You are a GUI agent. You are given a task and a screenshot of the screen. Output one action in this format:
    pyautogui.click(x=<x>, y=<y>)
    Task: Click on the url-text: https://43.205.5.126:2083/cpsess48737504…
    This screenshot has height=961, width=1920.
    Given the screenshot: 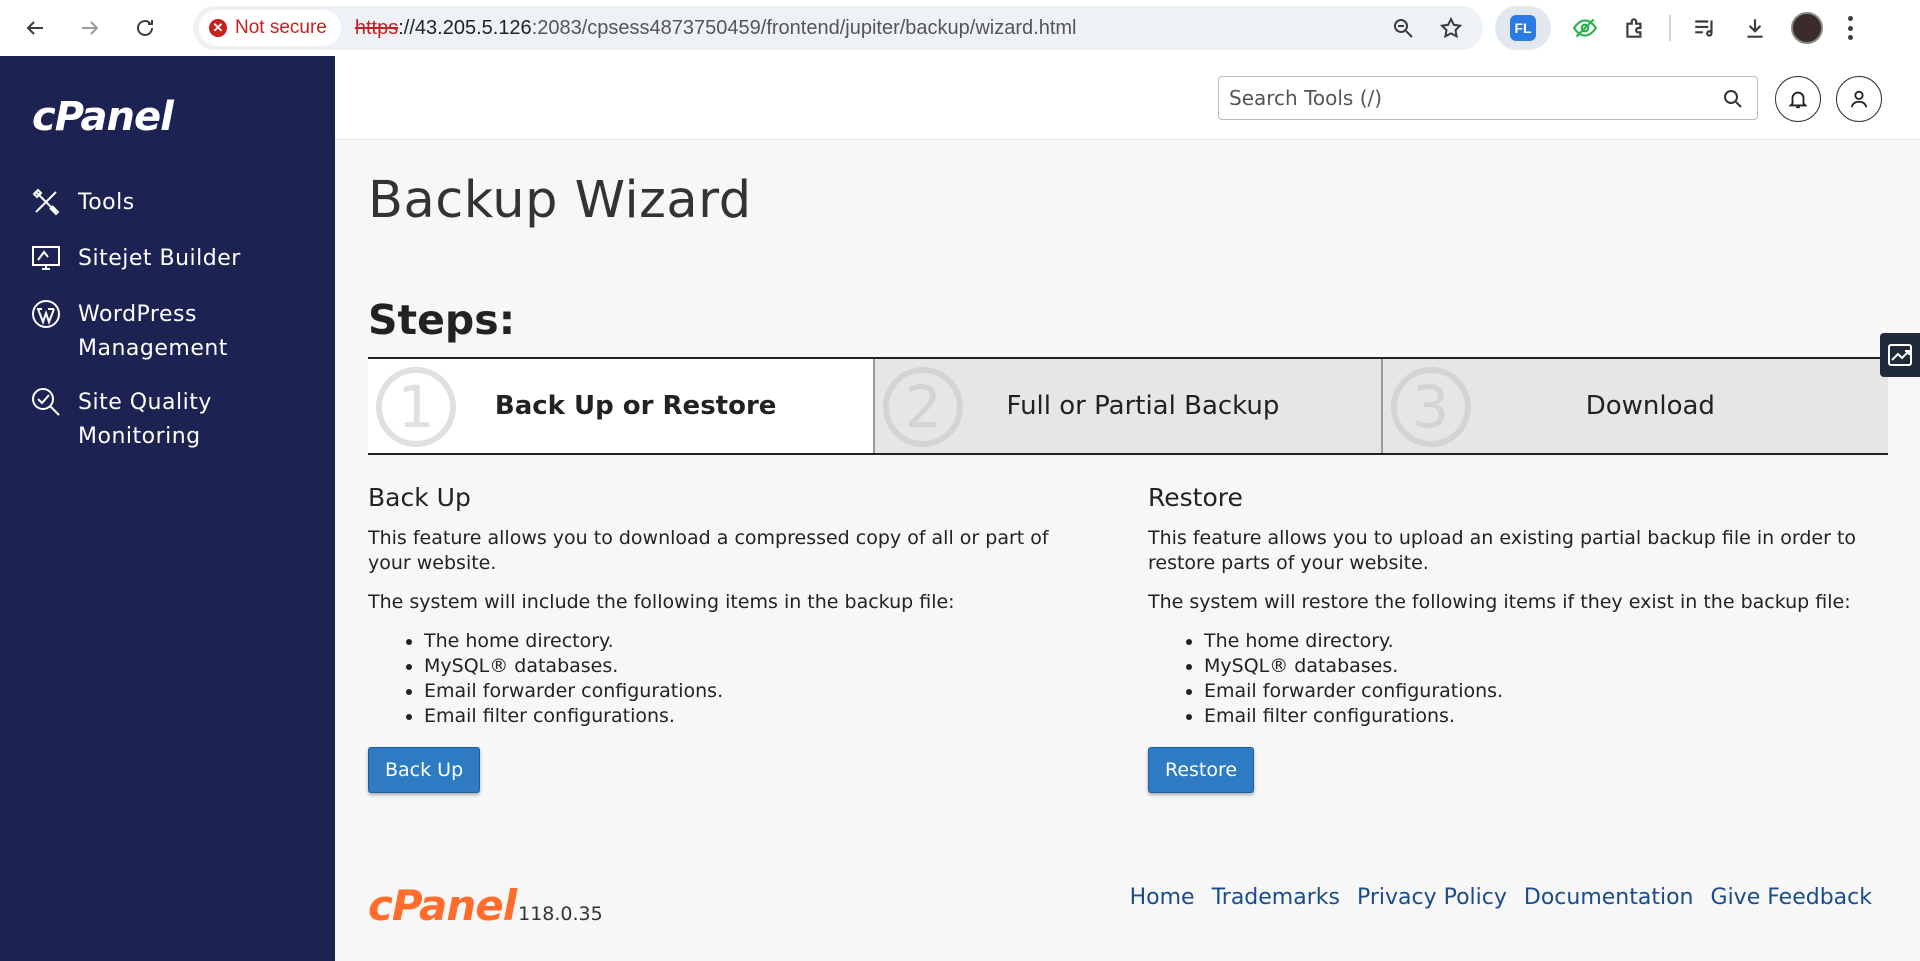 What is the action you would take?
    pyautogui.click(x=716, y=28)
    